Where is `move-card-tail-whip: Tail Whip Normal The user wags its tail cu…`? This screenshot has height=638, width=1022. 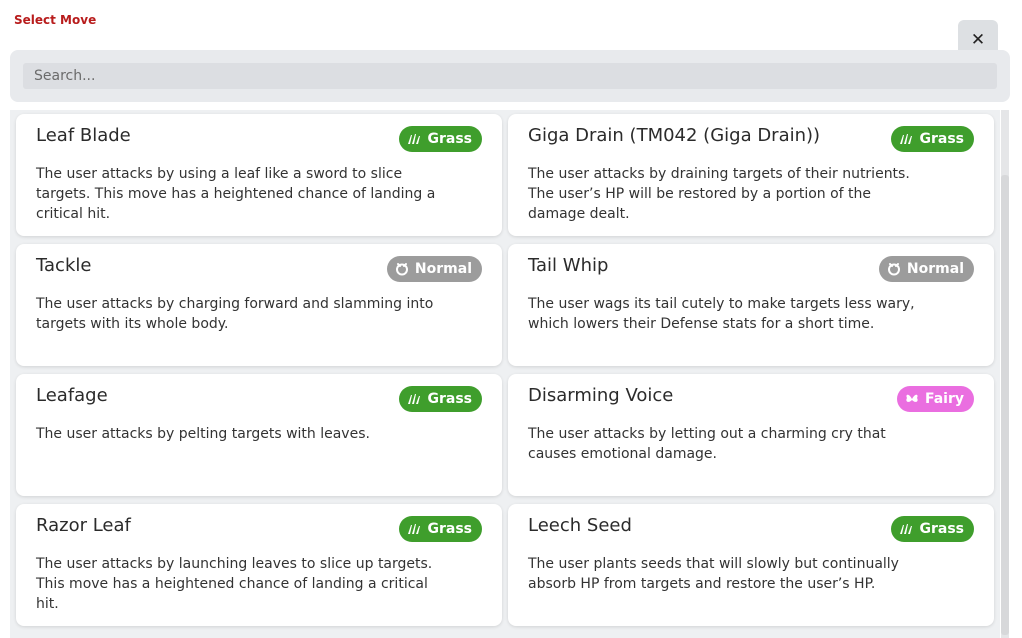
move-card-tail-whip: Tail Whip Normal The user wags its tail cu… is located at coordinates (751, 305).